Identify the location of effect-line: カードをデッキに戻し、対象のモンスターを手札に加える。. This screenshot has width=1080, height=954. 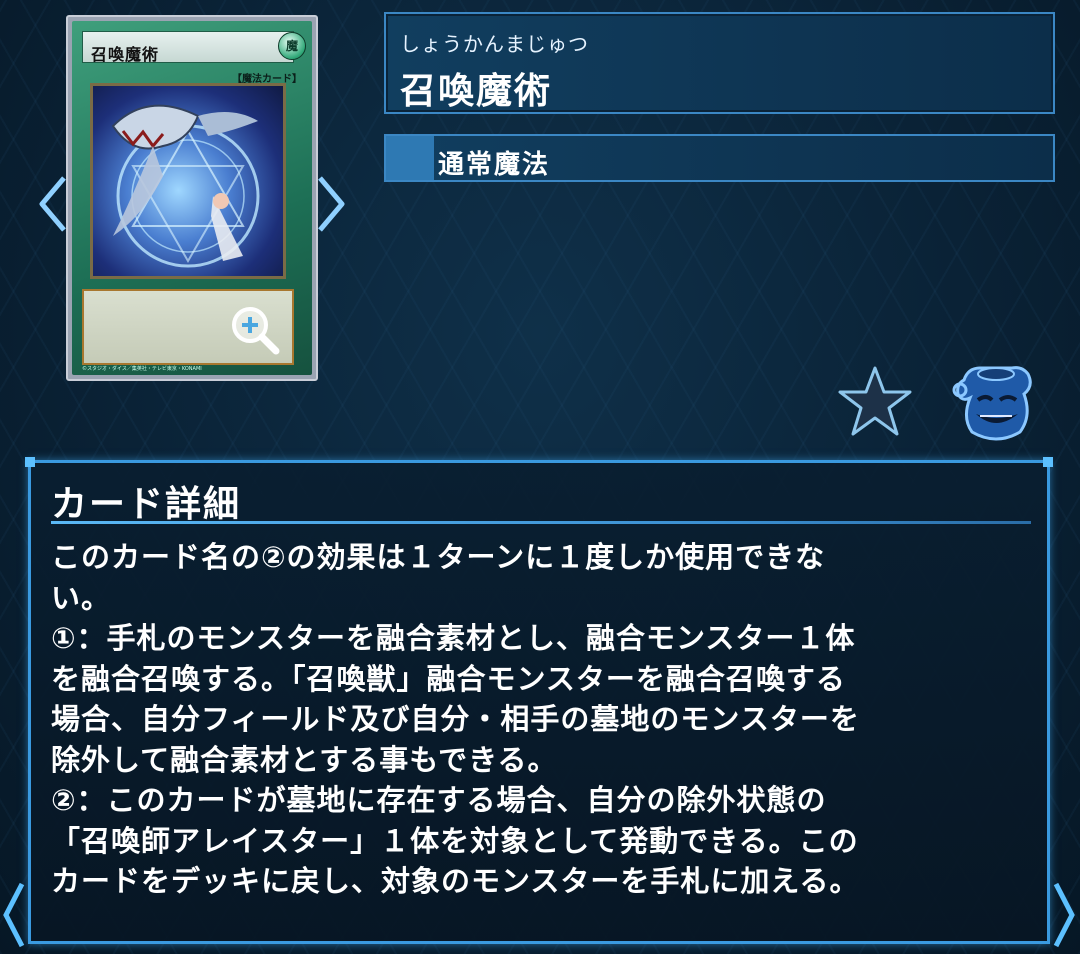
(455, 881).